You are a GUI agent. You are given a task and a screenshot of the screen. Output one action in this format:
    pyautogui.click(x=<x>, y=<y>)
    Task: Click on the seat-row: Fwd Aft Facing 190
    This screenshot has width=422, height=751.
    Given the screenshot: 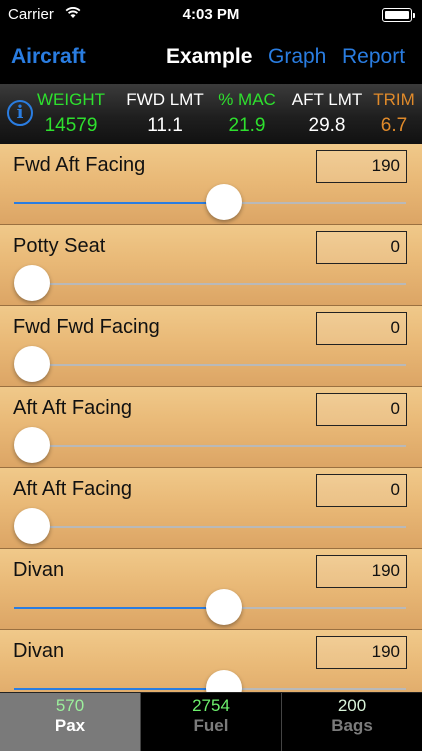 What is the action you would take?
    pyautogui.click(x=211, y=184)
    